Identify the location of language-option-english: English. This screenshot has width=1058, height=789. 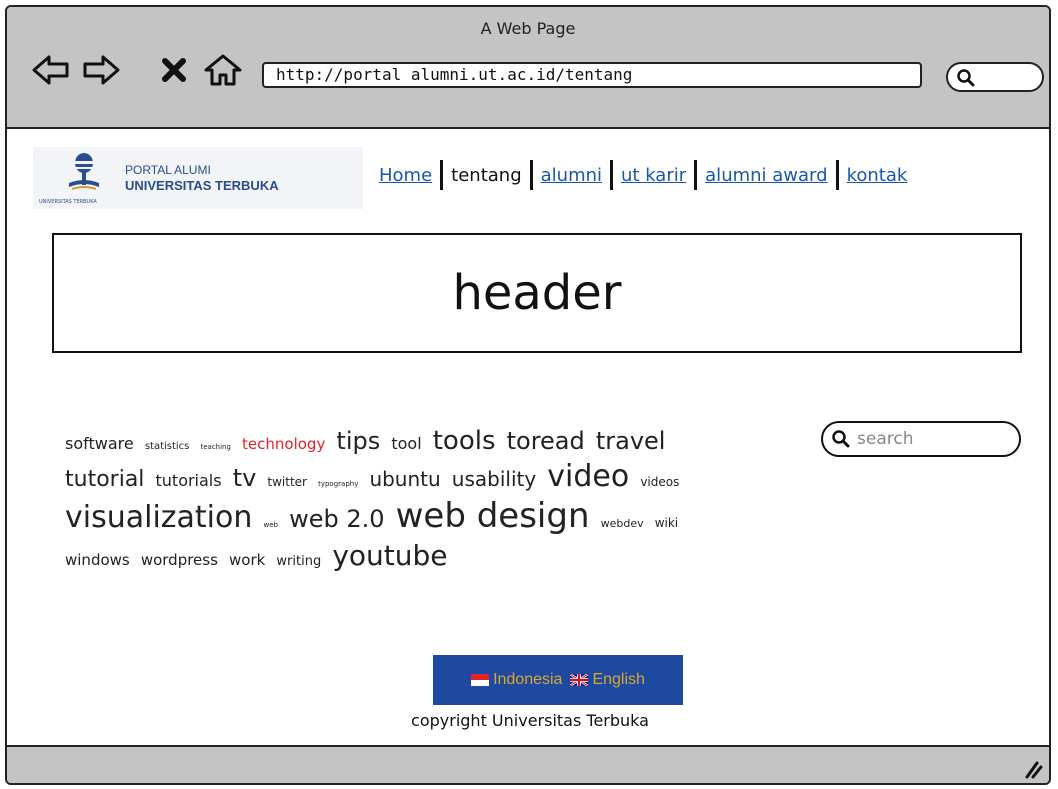
(607, 680).